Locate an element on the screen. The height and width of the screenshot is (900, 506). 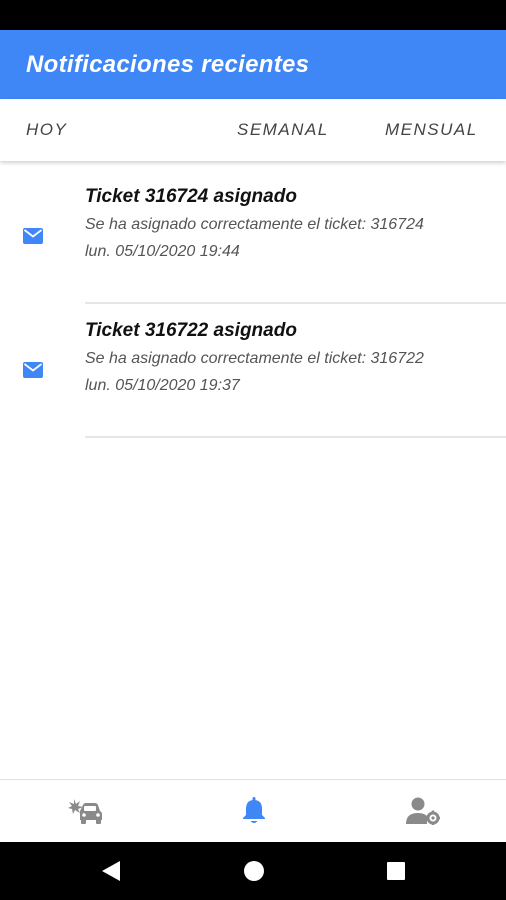
notification-title: Ticket 316722 asignado is located at coordinates (191, 330).